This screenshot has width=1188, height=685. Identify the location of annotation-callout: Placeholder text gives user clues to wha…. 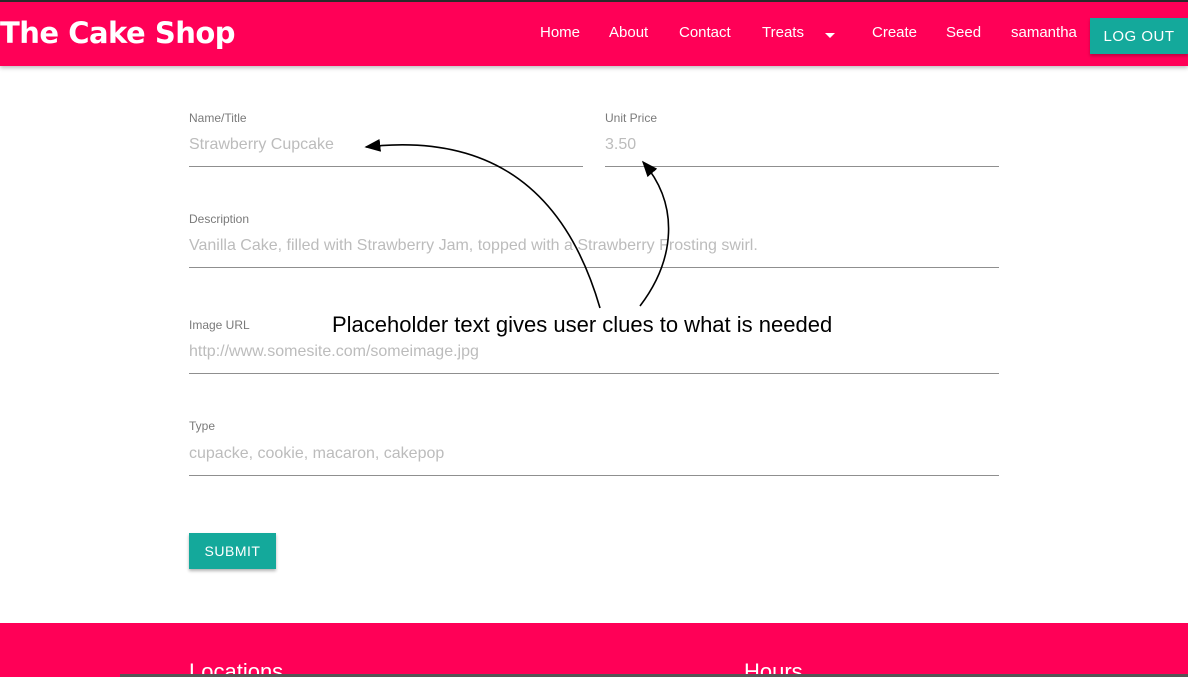
(582, 324).